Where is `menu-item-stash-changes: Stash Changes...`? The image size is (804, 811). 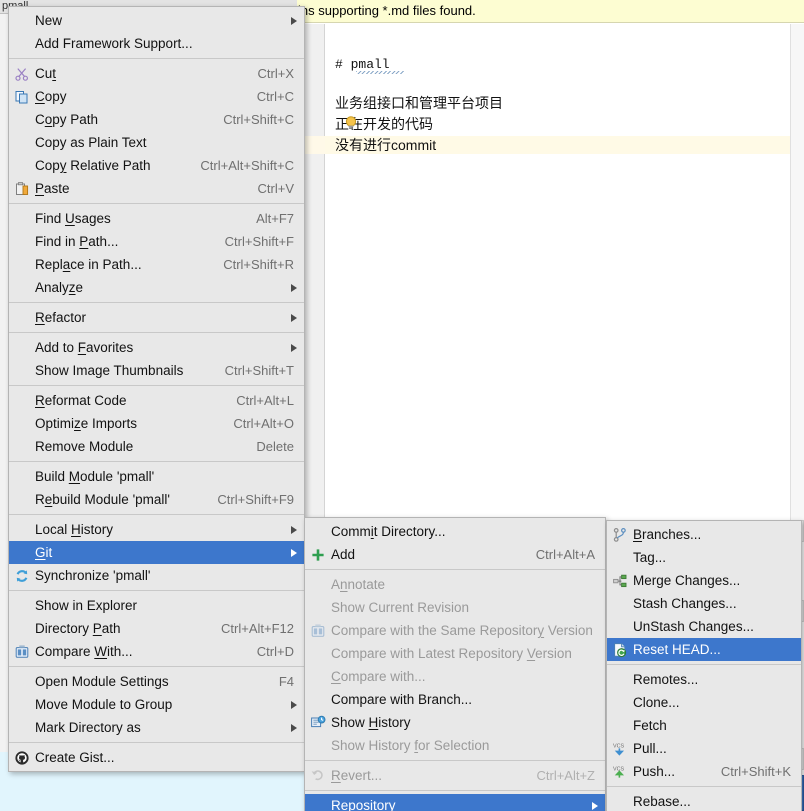
menu-item-stash-changes: Stash Changes... is located at coordinates (704, 603).